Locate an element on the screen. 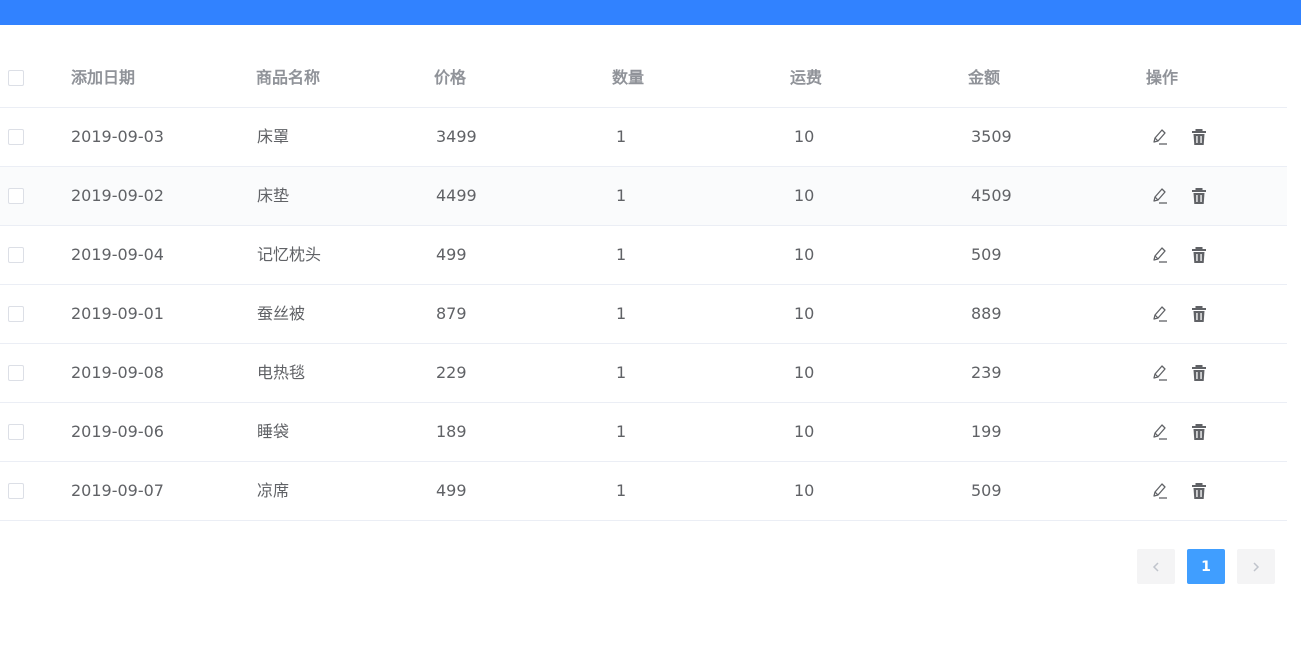 The image size is (1301, 668). cell-total: 4509 is located at coordinates (991, 195).